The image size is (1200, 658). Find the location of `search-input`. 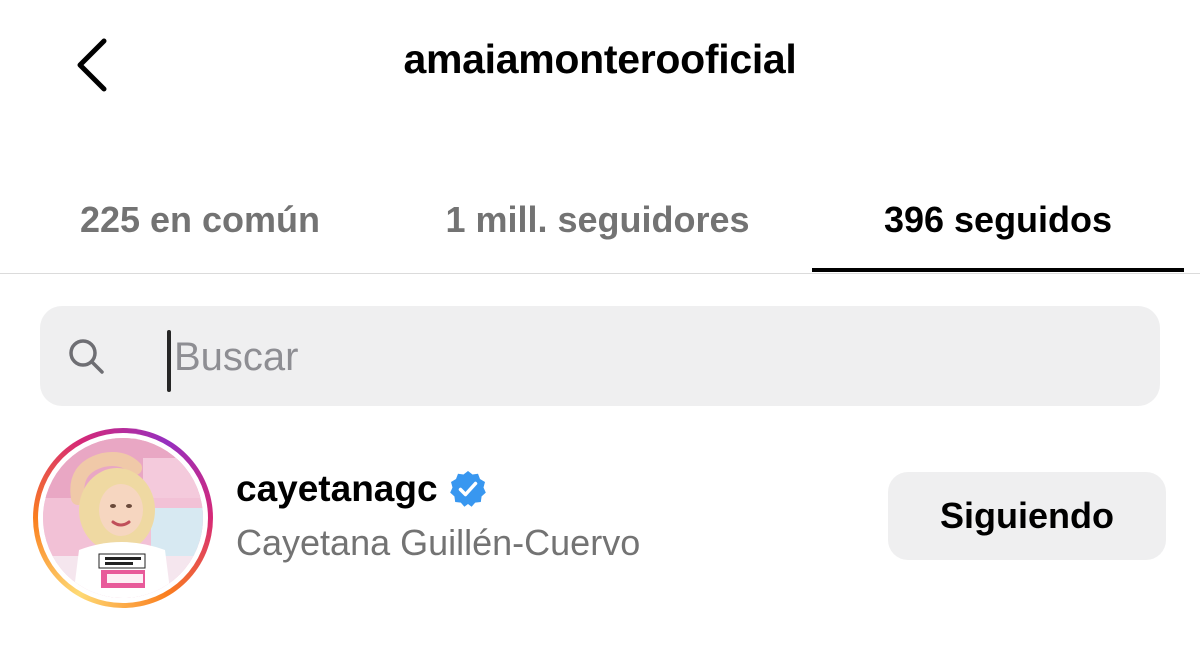

search-input is located at coordinates (654, 357).